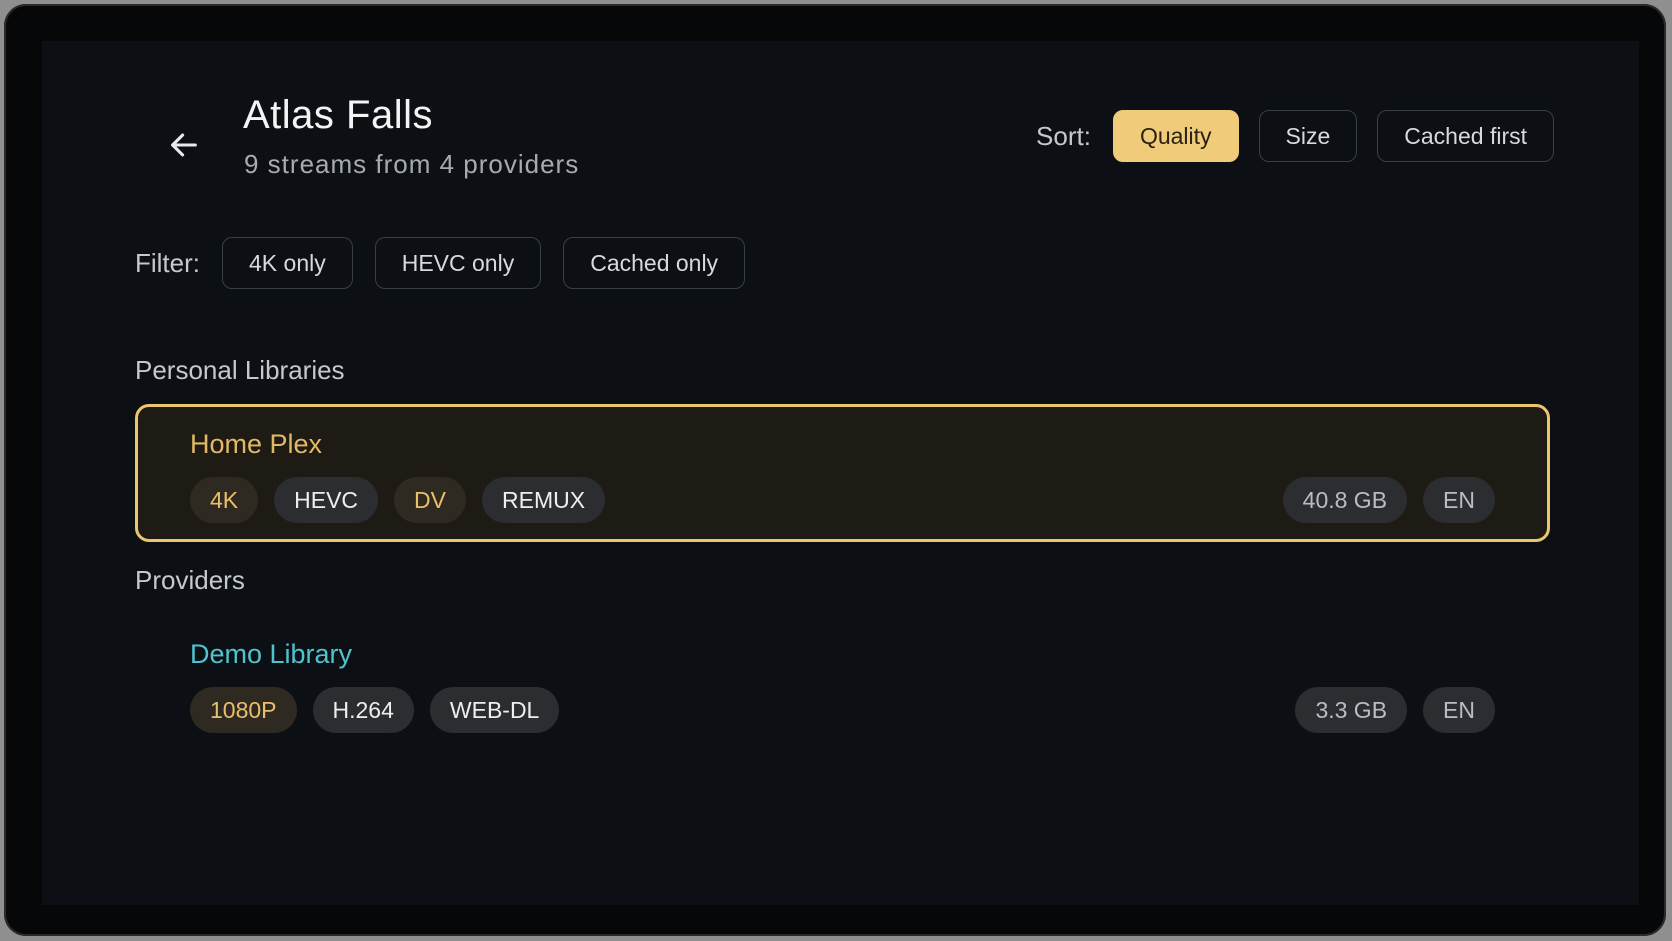 Image resolution: width=1672 pixels, height=941 pixels. I want to click on sort-label: Sort:, so click(1063, 135).